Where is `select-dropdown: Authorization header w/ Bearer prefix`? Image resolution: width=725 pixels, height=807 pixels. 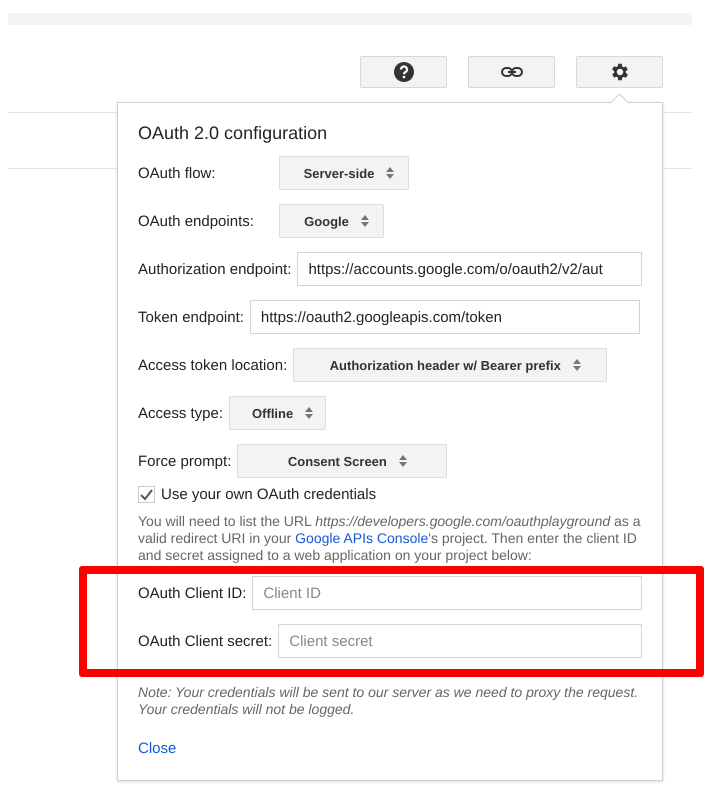
select-dropdown: Authorization header w/ Bearer prefix is located at coordinates (450, 365).